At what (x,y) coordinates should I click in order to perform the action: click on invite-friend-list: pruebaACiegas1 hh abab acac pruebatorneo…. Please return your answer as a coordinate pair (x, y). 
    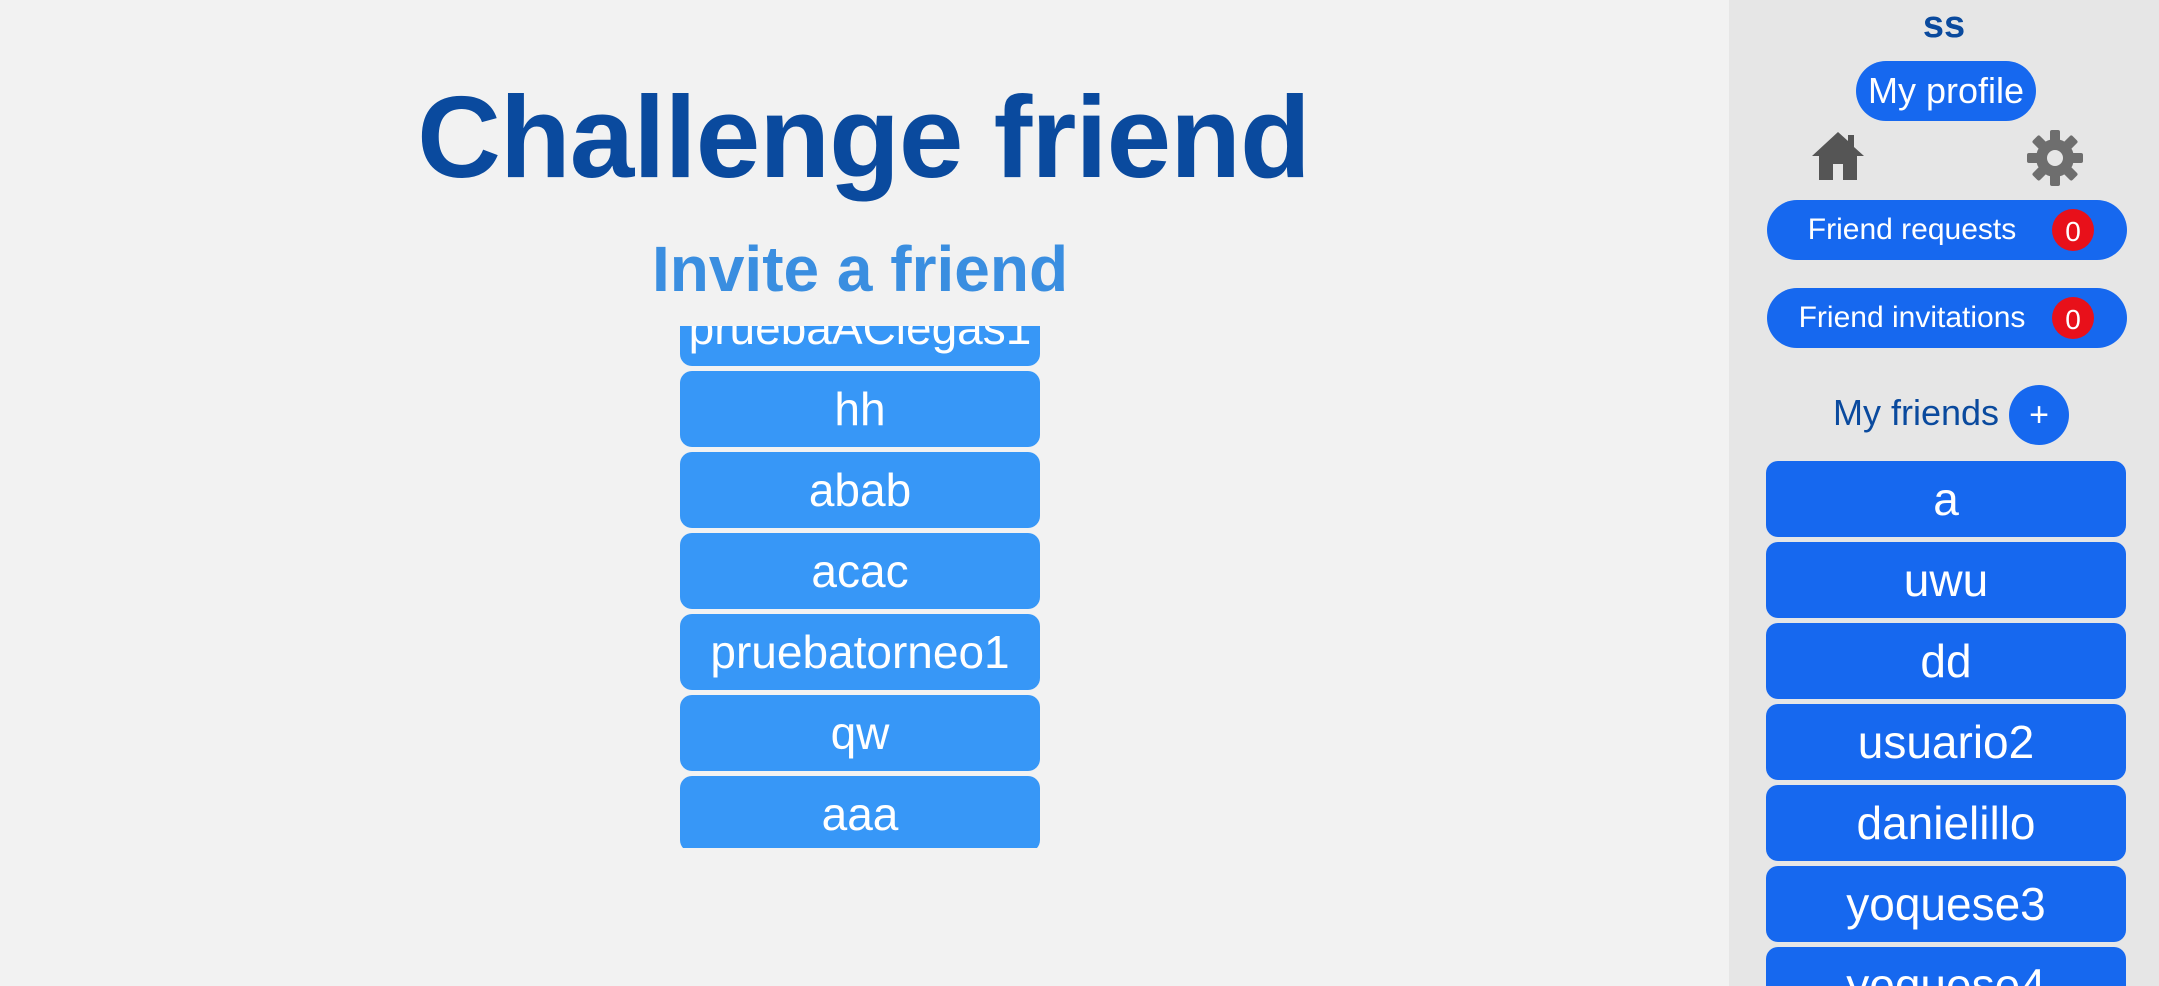
    Looking at the image, I should click on (860, 587).